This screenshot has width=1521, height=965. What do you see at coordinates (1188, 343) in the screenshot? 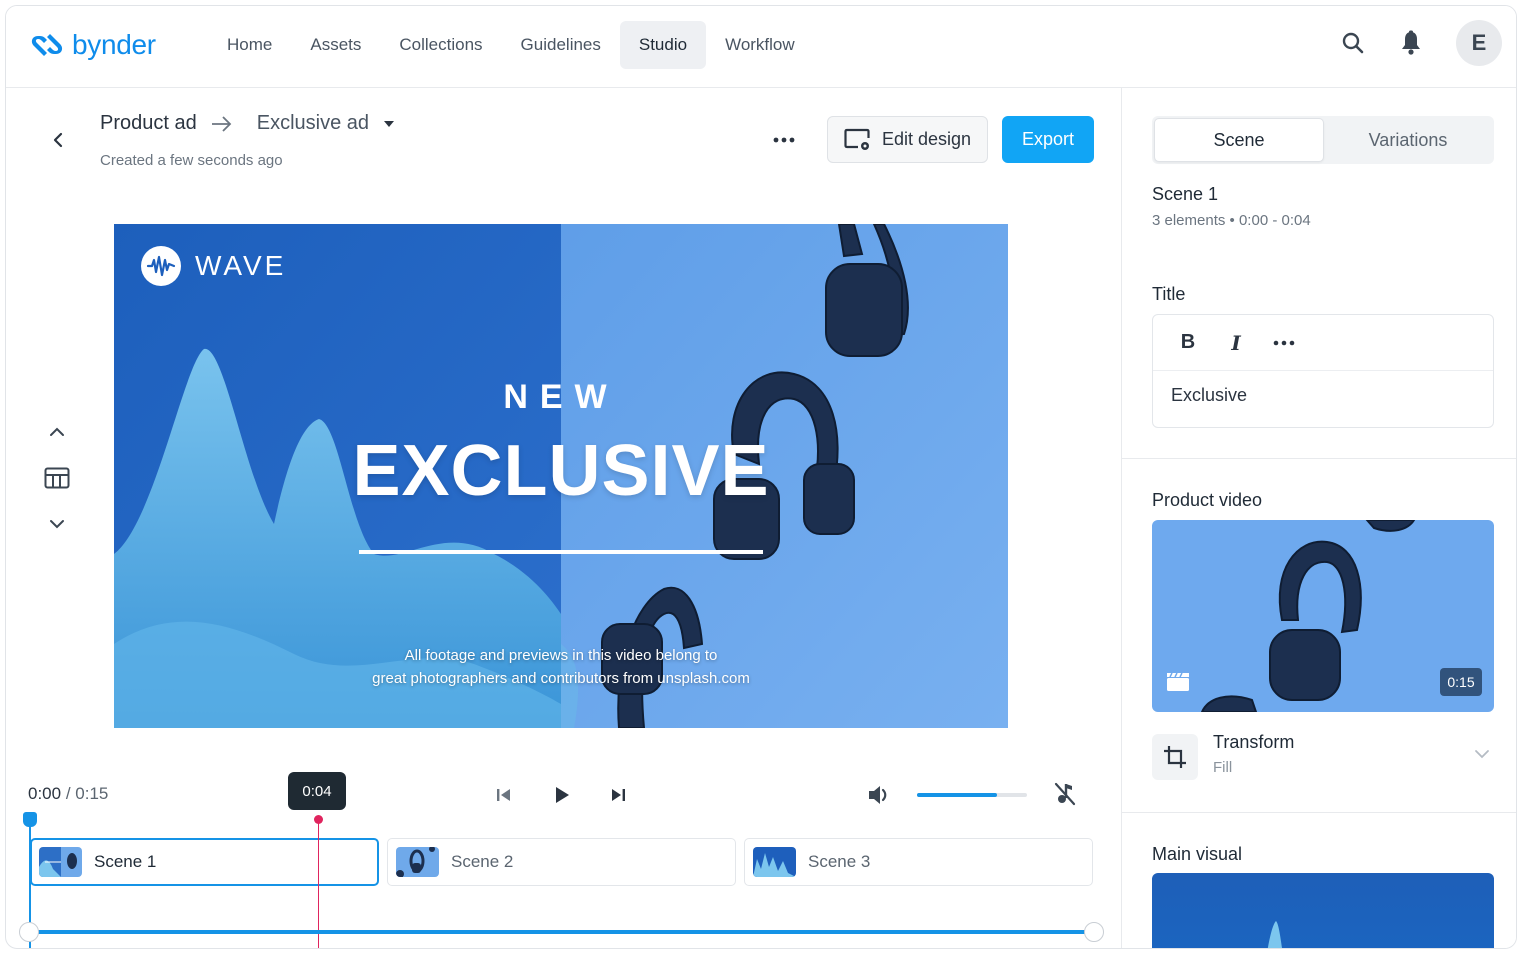
I see `bold-button: B` at bounding box center [1188, 343].